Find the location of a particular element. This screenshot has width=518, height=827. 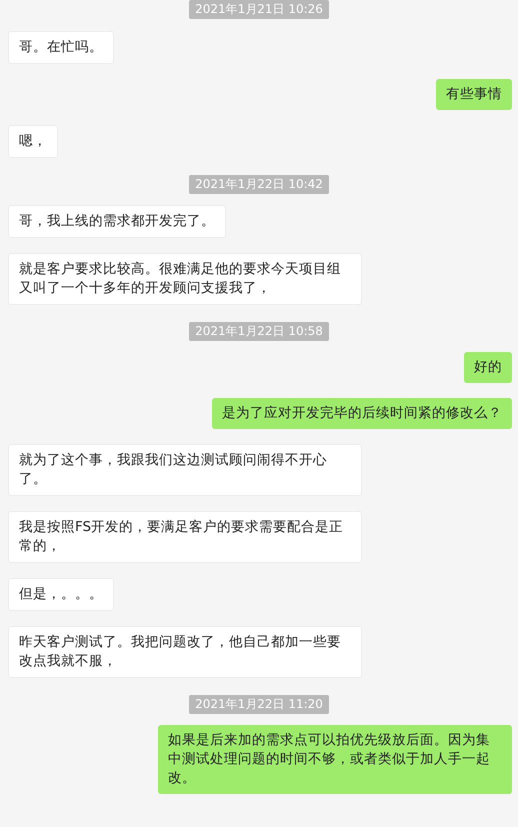

received-message: 哥，我上线的需求都开发完了。 is located at coordinates (117, 221).